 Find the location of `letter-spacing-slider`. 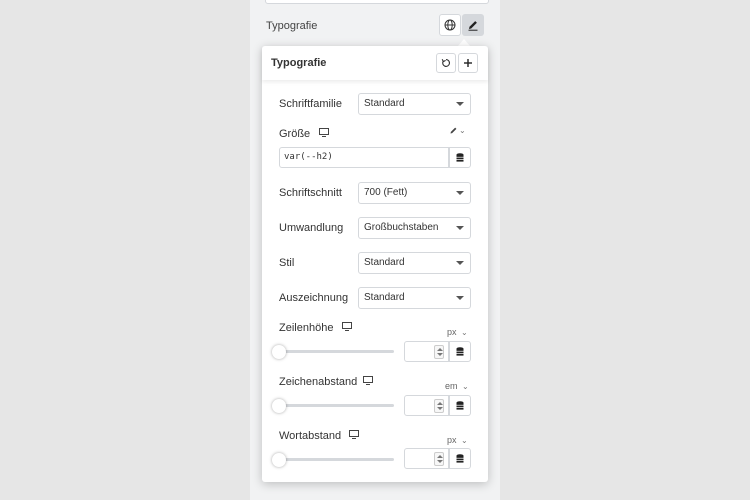

letter-spacing-slider is located at coordinates (335, 405).